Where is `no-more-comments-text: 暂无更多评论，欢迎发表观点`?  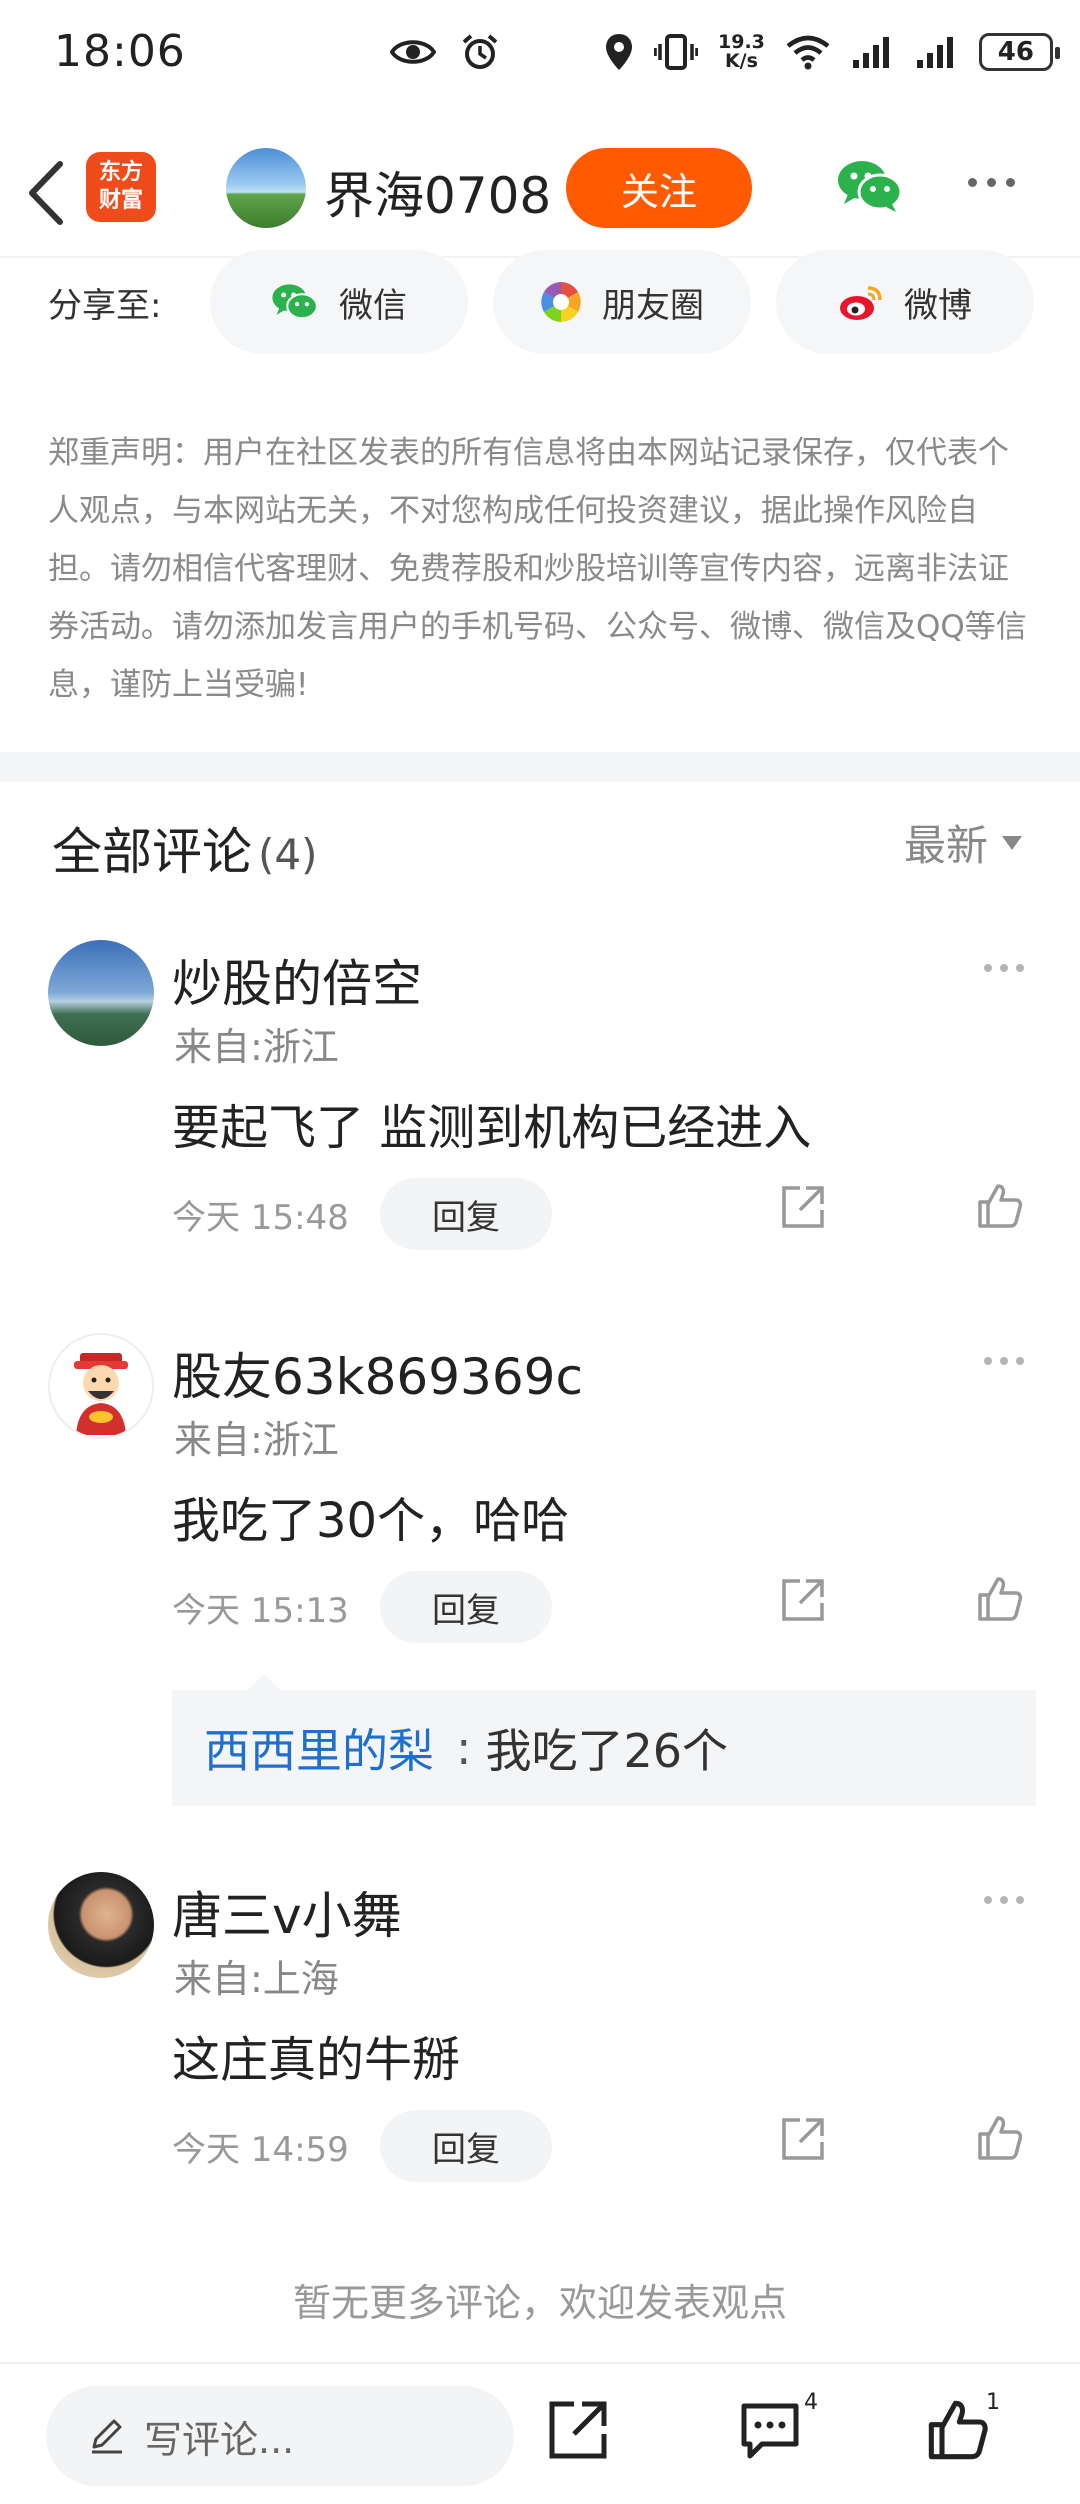
no-more-comments-text: 暂无更多评论，欢迎发表观点 is located at coordinates (539, 2303).